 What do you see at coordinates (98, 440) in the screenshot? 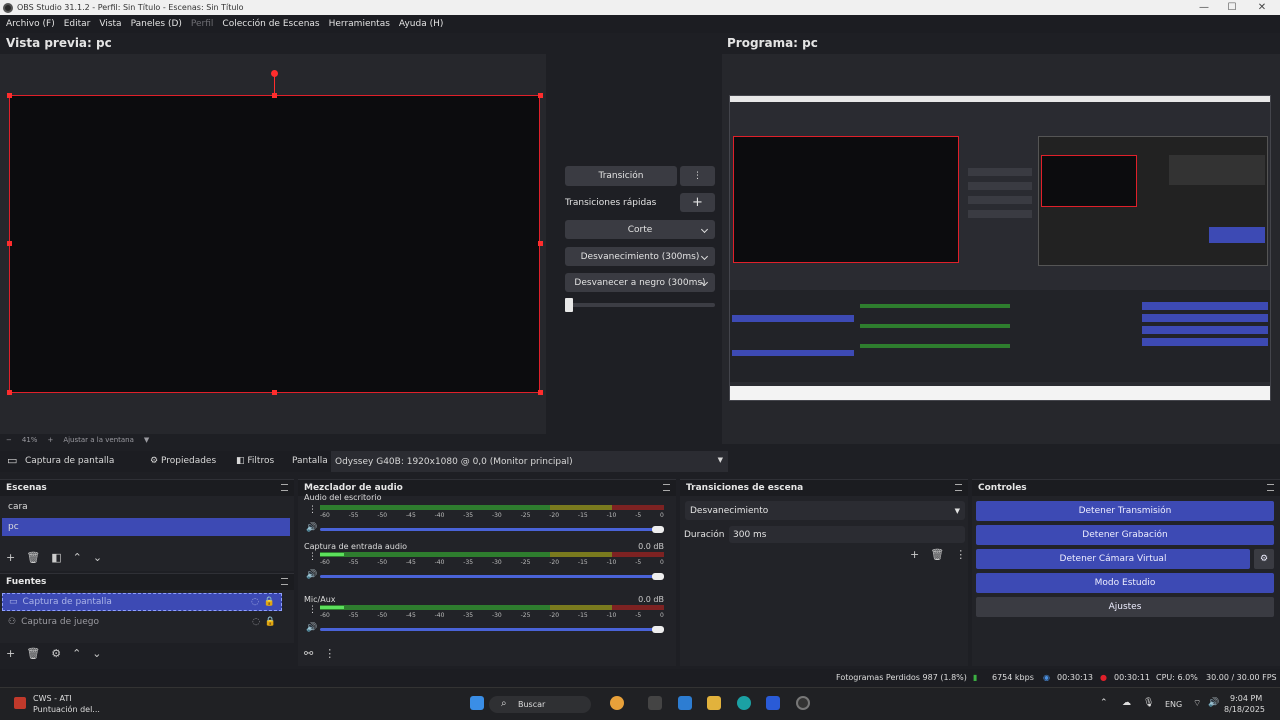
I see `fit-window-label: Ajustar a la ventana` at bounding box center [98, 440].